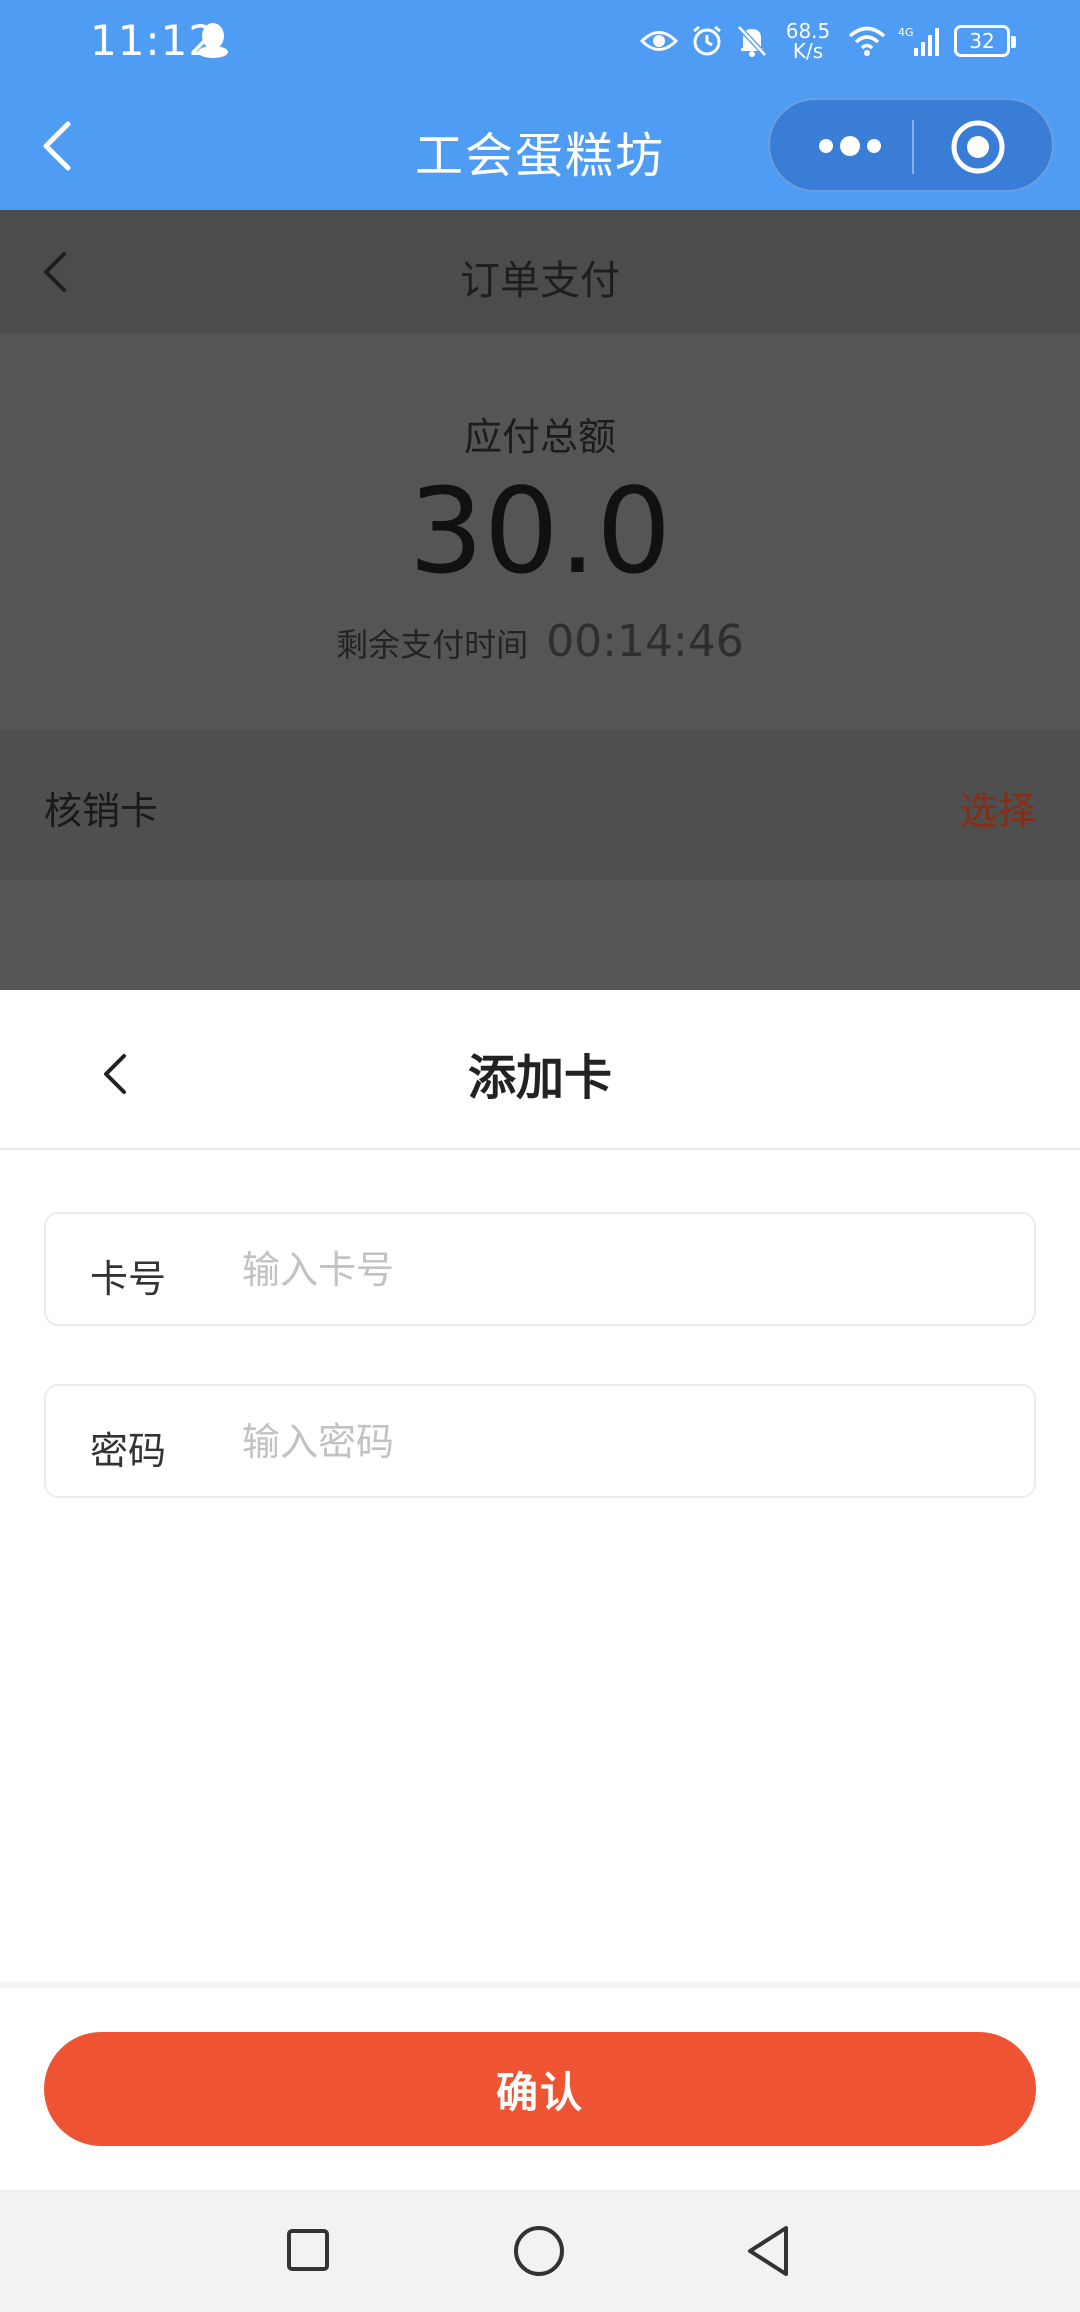 The width and height of the screenshot is (1080, 2312). Describe the element at coordinates (707, 40) in the screenshot. I see `alarm-icon` at that location.